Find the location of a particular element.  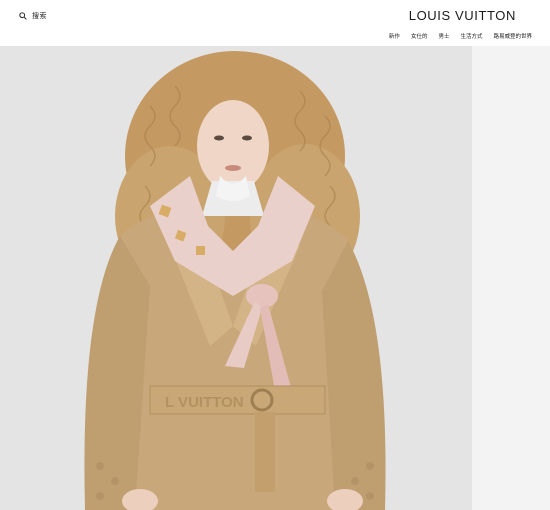

nav-item-men: 男士 is located at coordinates (443, 36).